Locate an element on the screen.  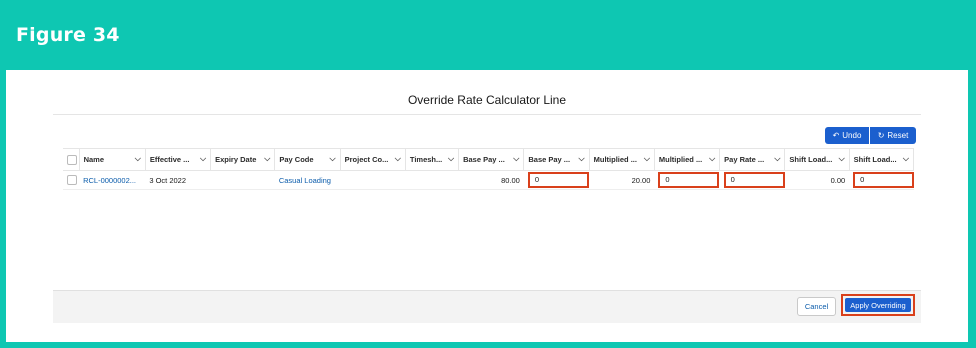
select-all-checkbox is located at coordinates (72, 159).